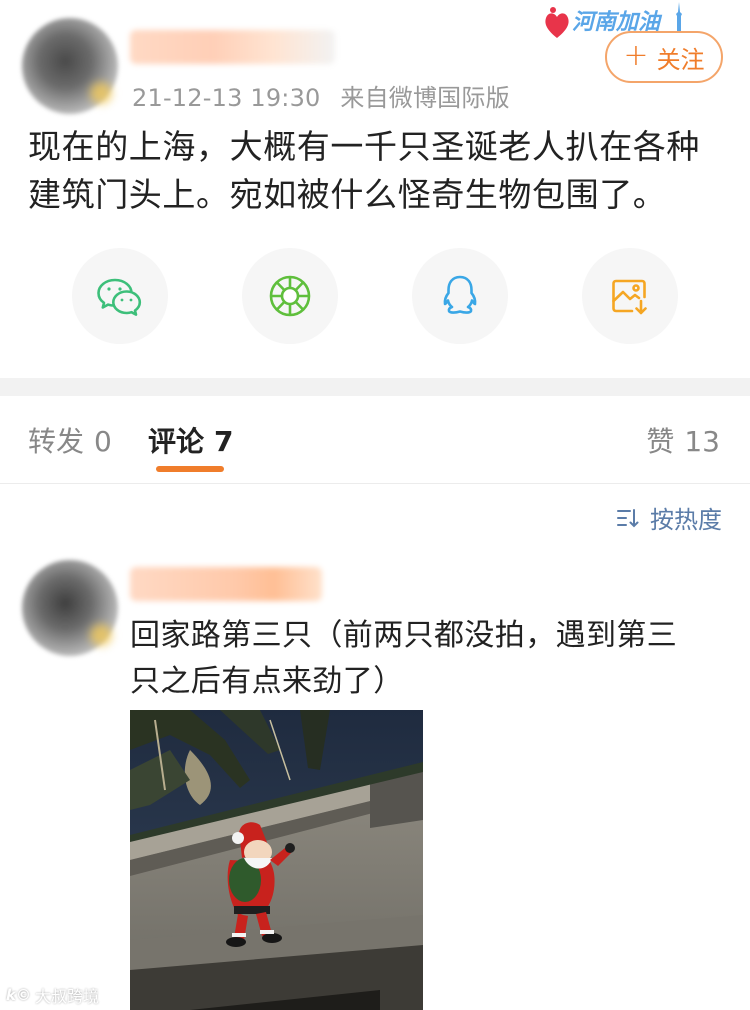 This screenshot has width=750, height=1010. I want to click on share-wechat-button, so click(120, 296).